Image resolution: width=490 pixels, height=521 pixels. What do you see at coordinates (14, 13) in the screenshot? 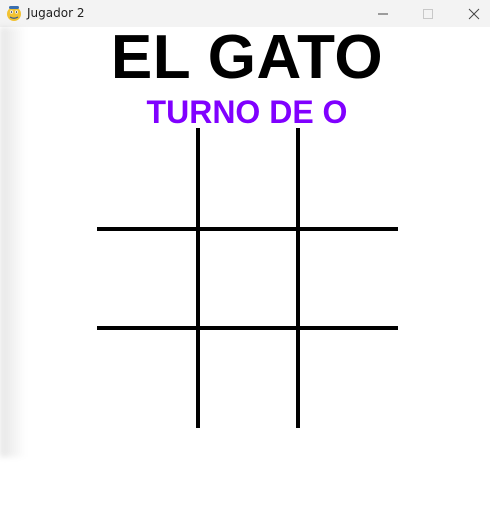
I see `pygame-snake-icon` at bounding box center [14, 13].